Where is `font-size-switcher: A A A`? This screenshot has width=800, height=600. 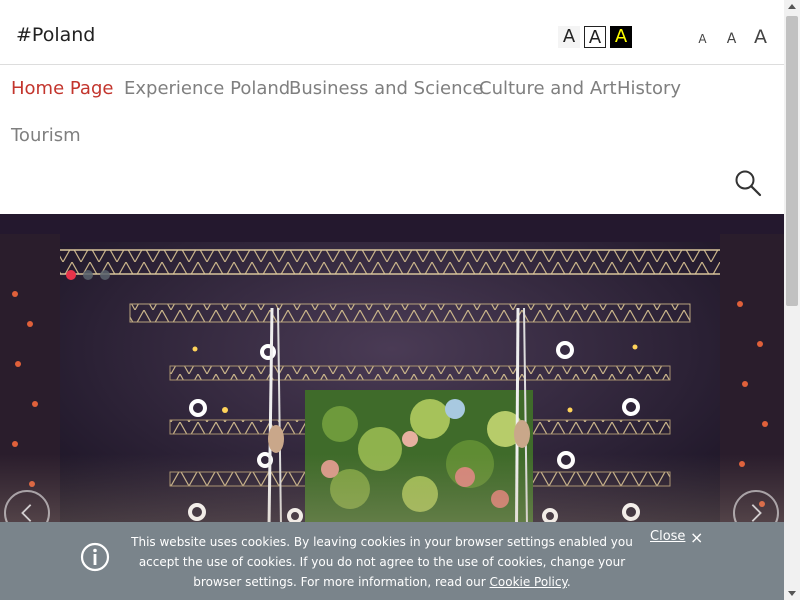 font-size-switcher: A A A is located at coordinates (731, 37).